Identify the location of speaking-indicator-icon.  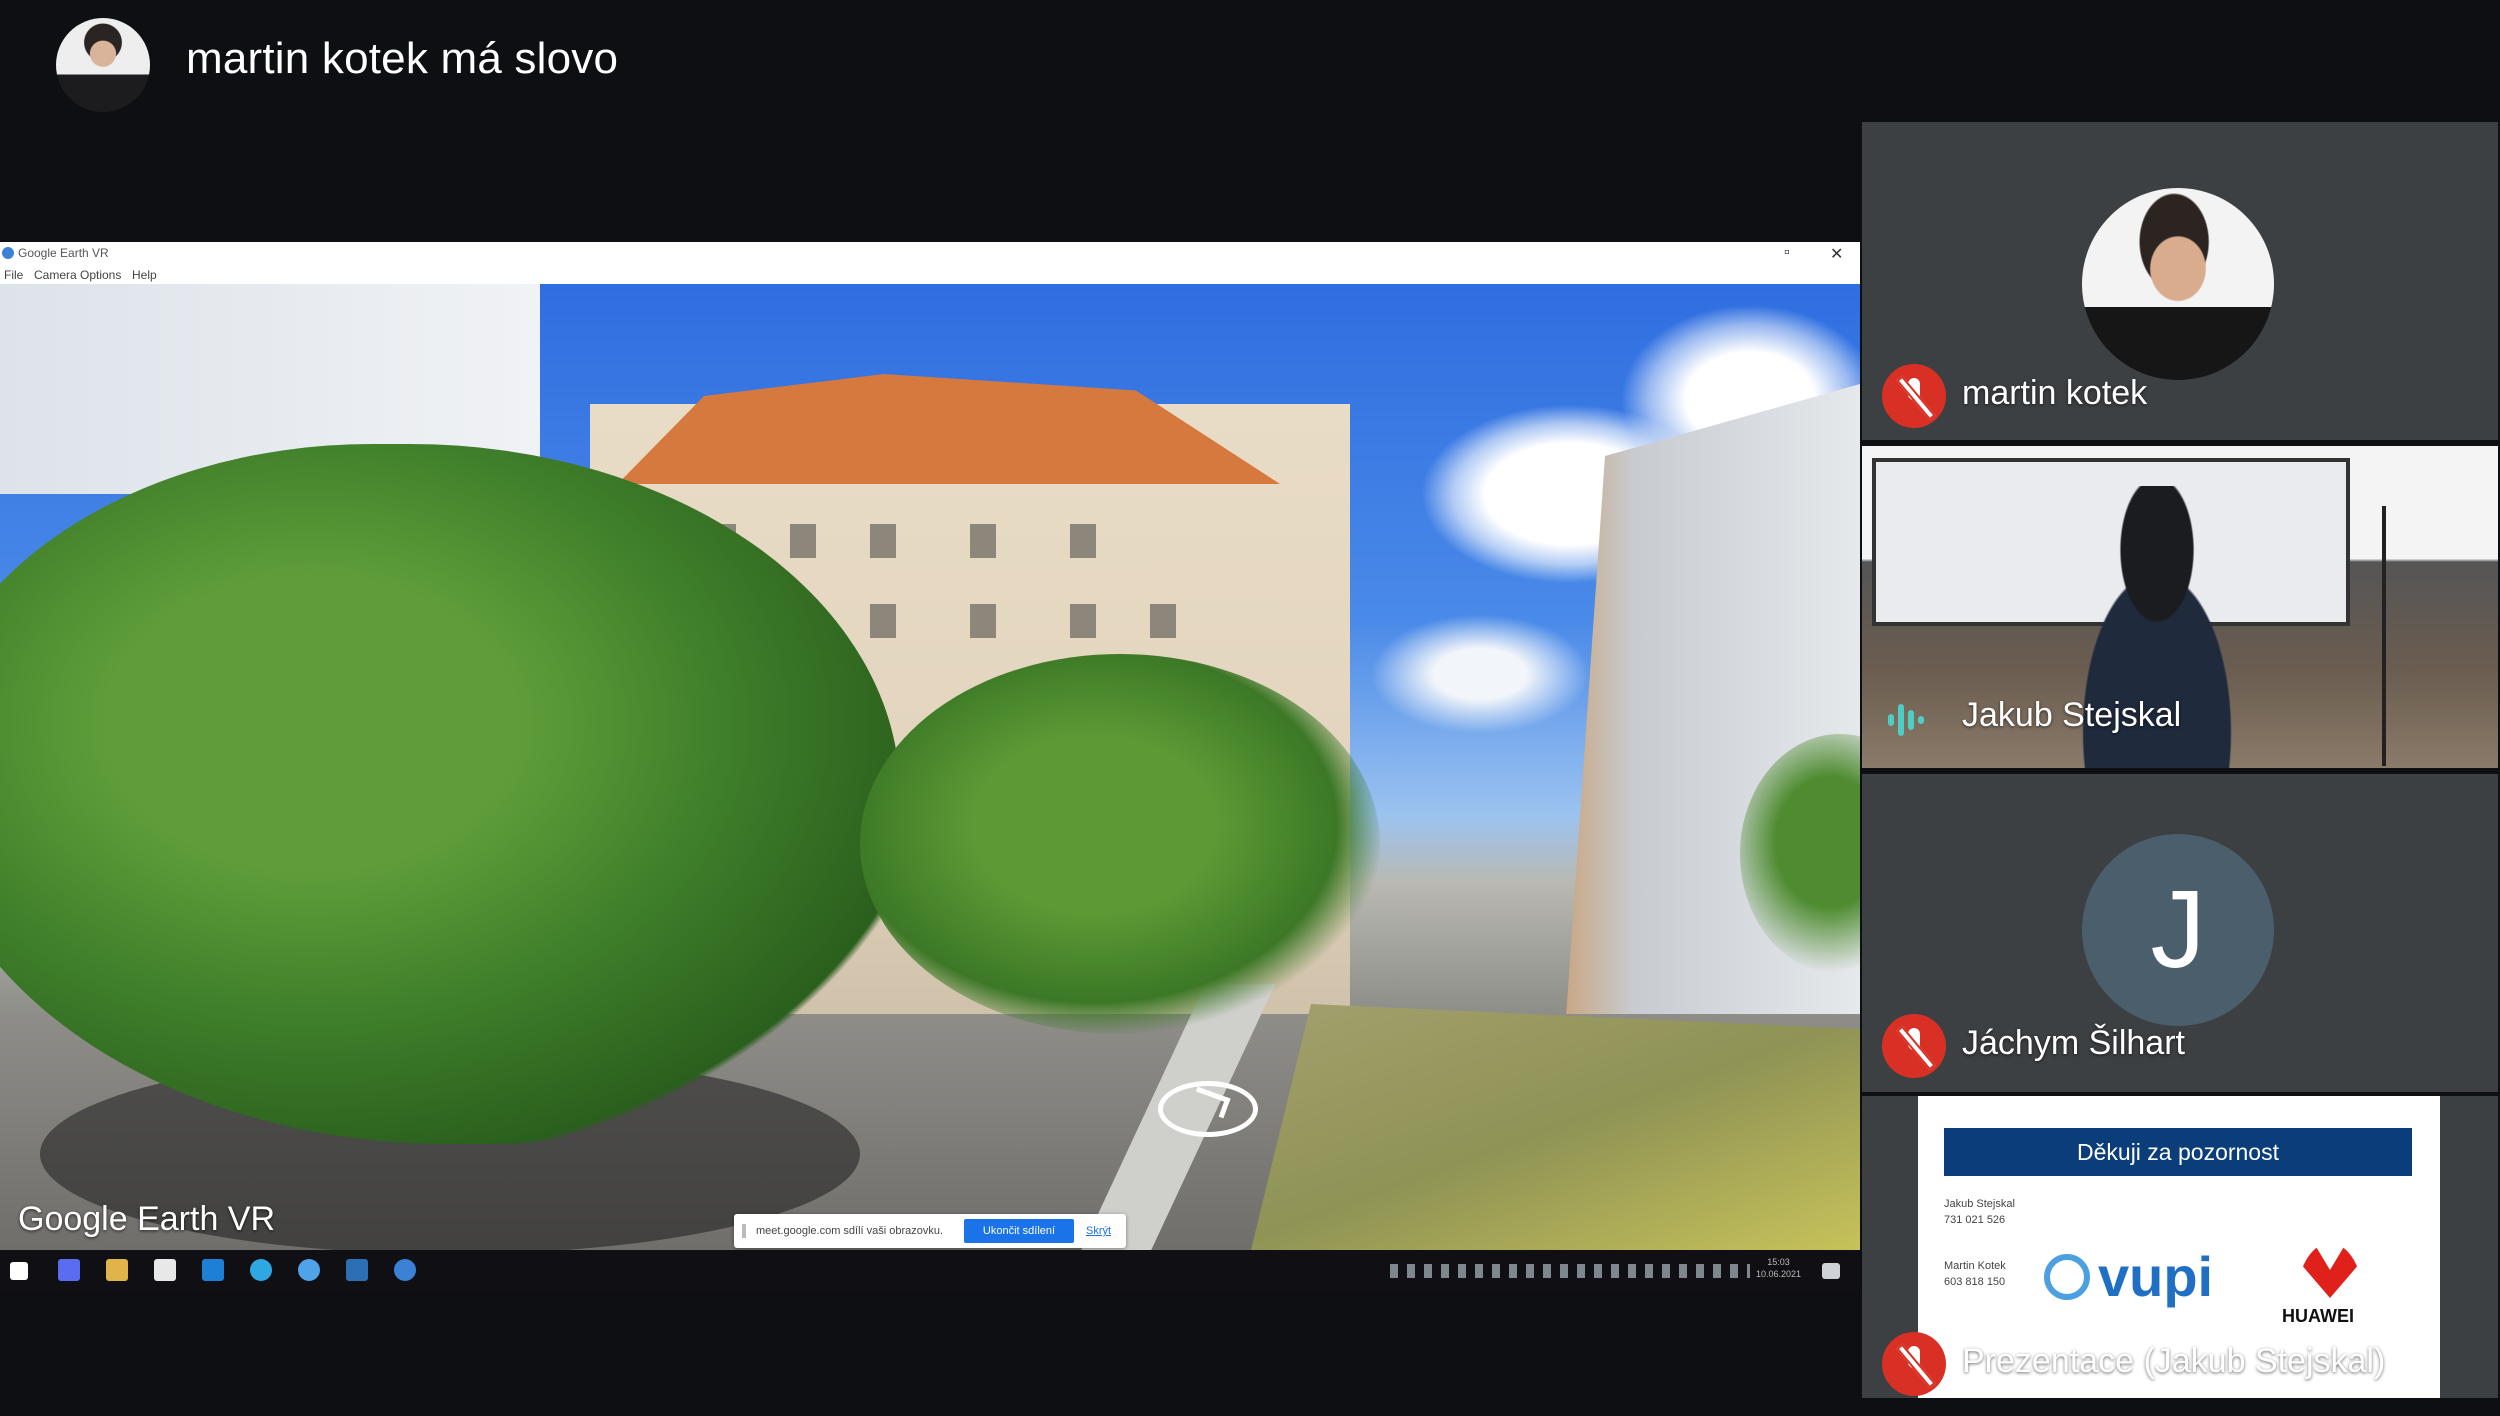
(1908, 720).